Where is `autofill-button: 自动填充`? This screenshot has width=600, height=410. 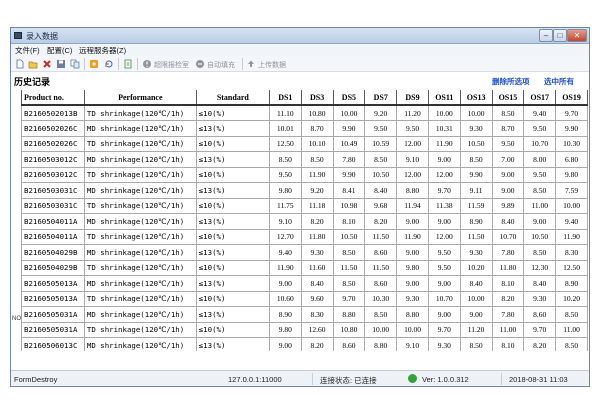
autofill-button: 自动填充 is located at coordinates (221, 65).